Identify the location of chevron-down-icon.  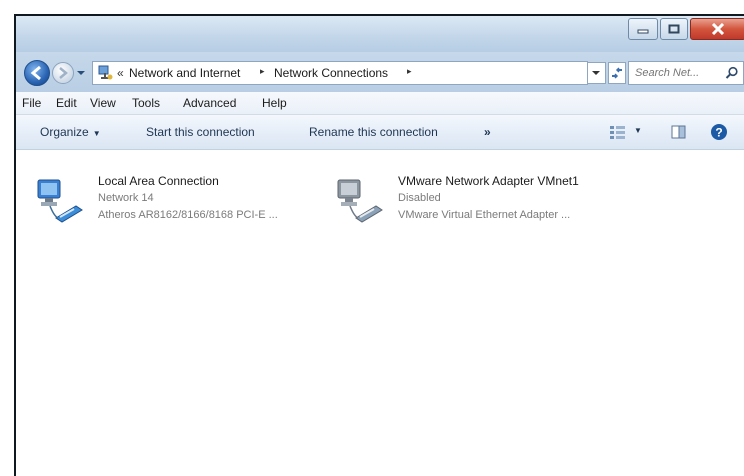
(596, 73).